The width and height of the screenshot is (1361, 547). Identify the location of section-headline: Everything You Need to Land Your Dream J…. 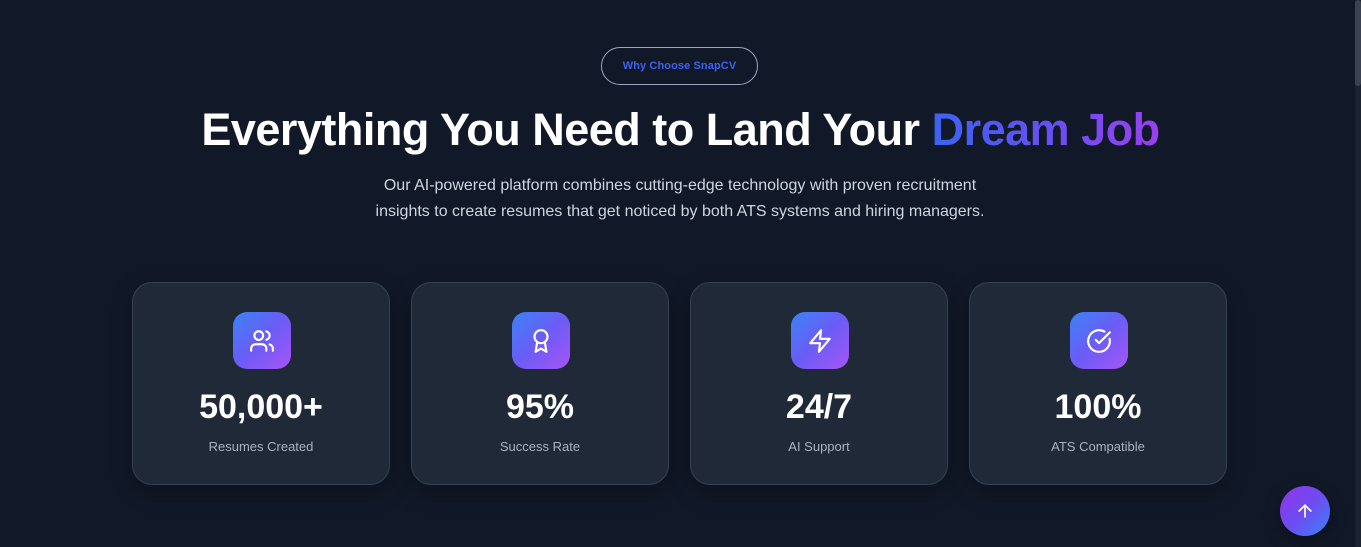
(680, 130).